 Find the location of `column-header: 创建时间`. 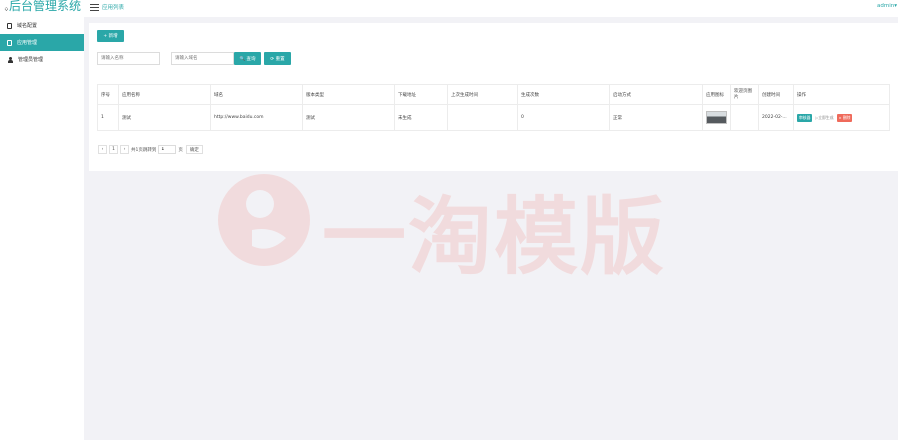

column-header: 创建时间 is located at coordinates (776, 94).